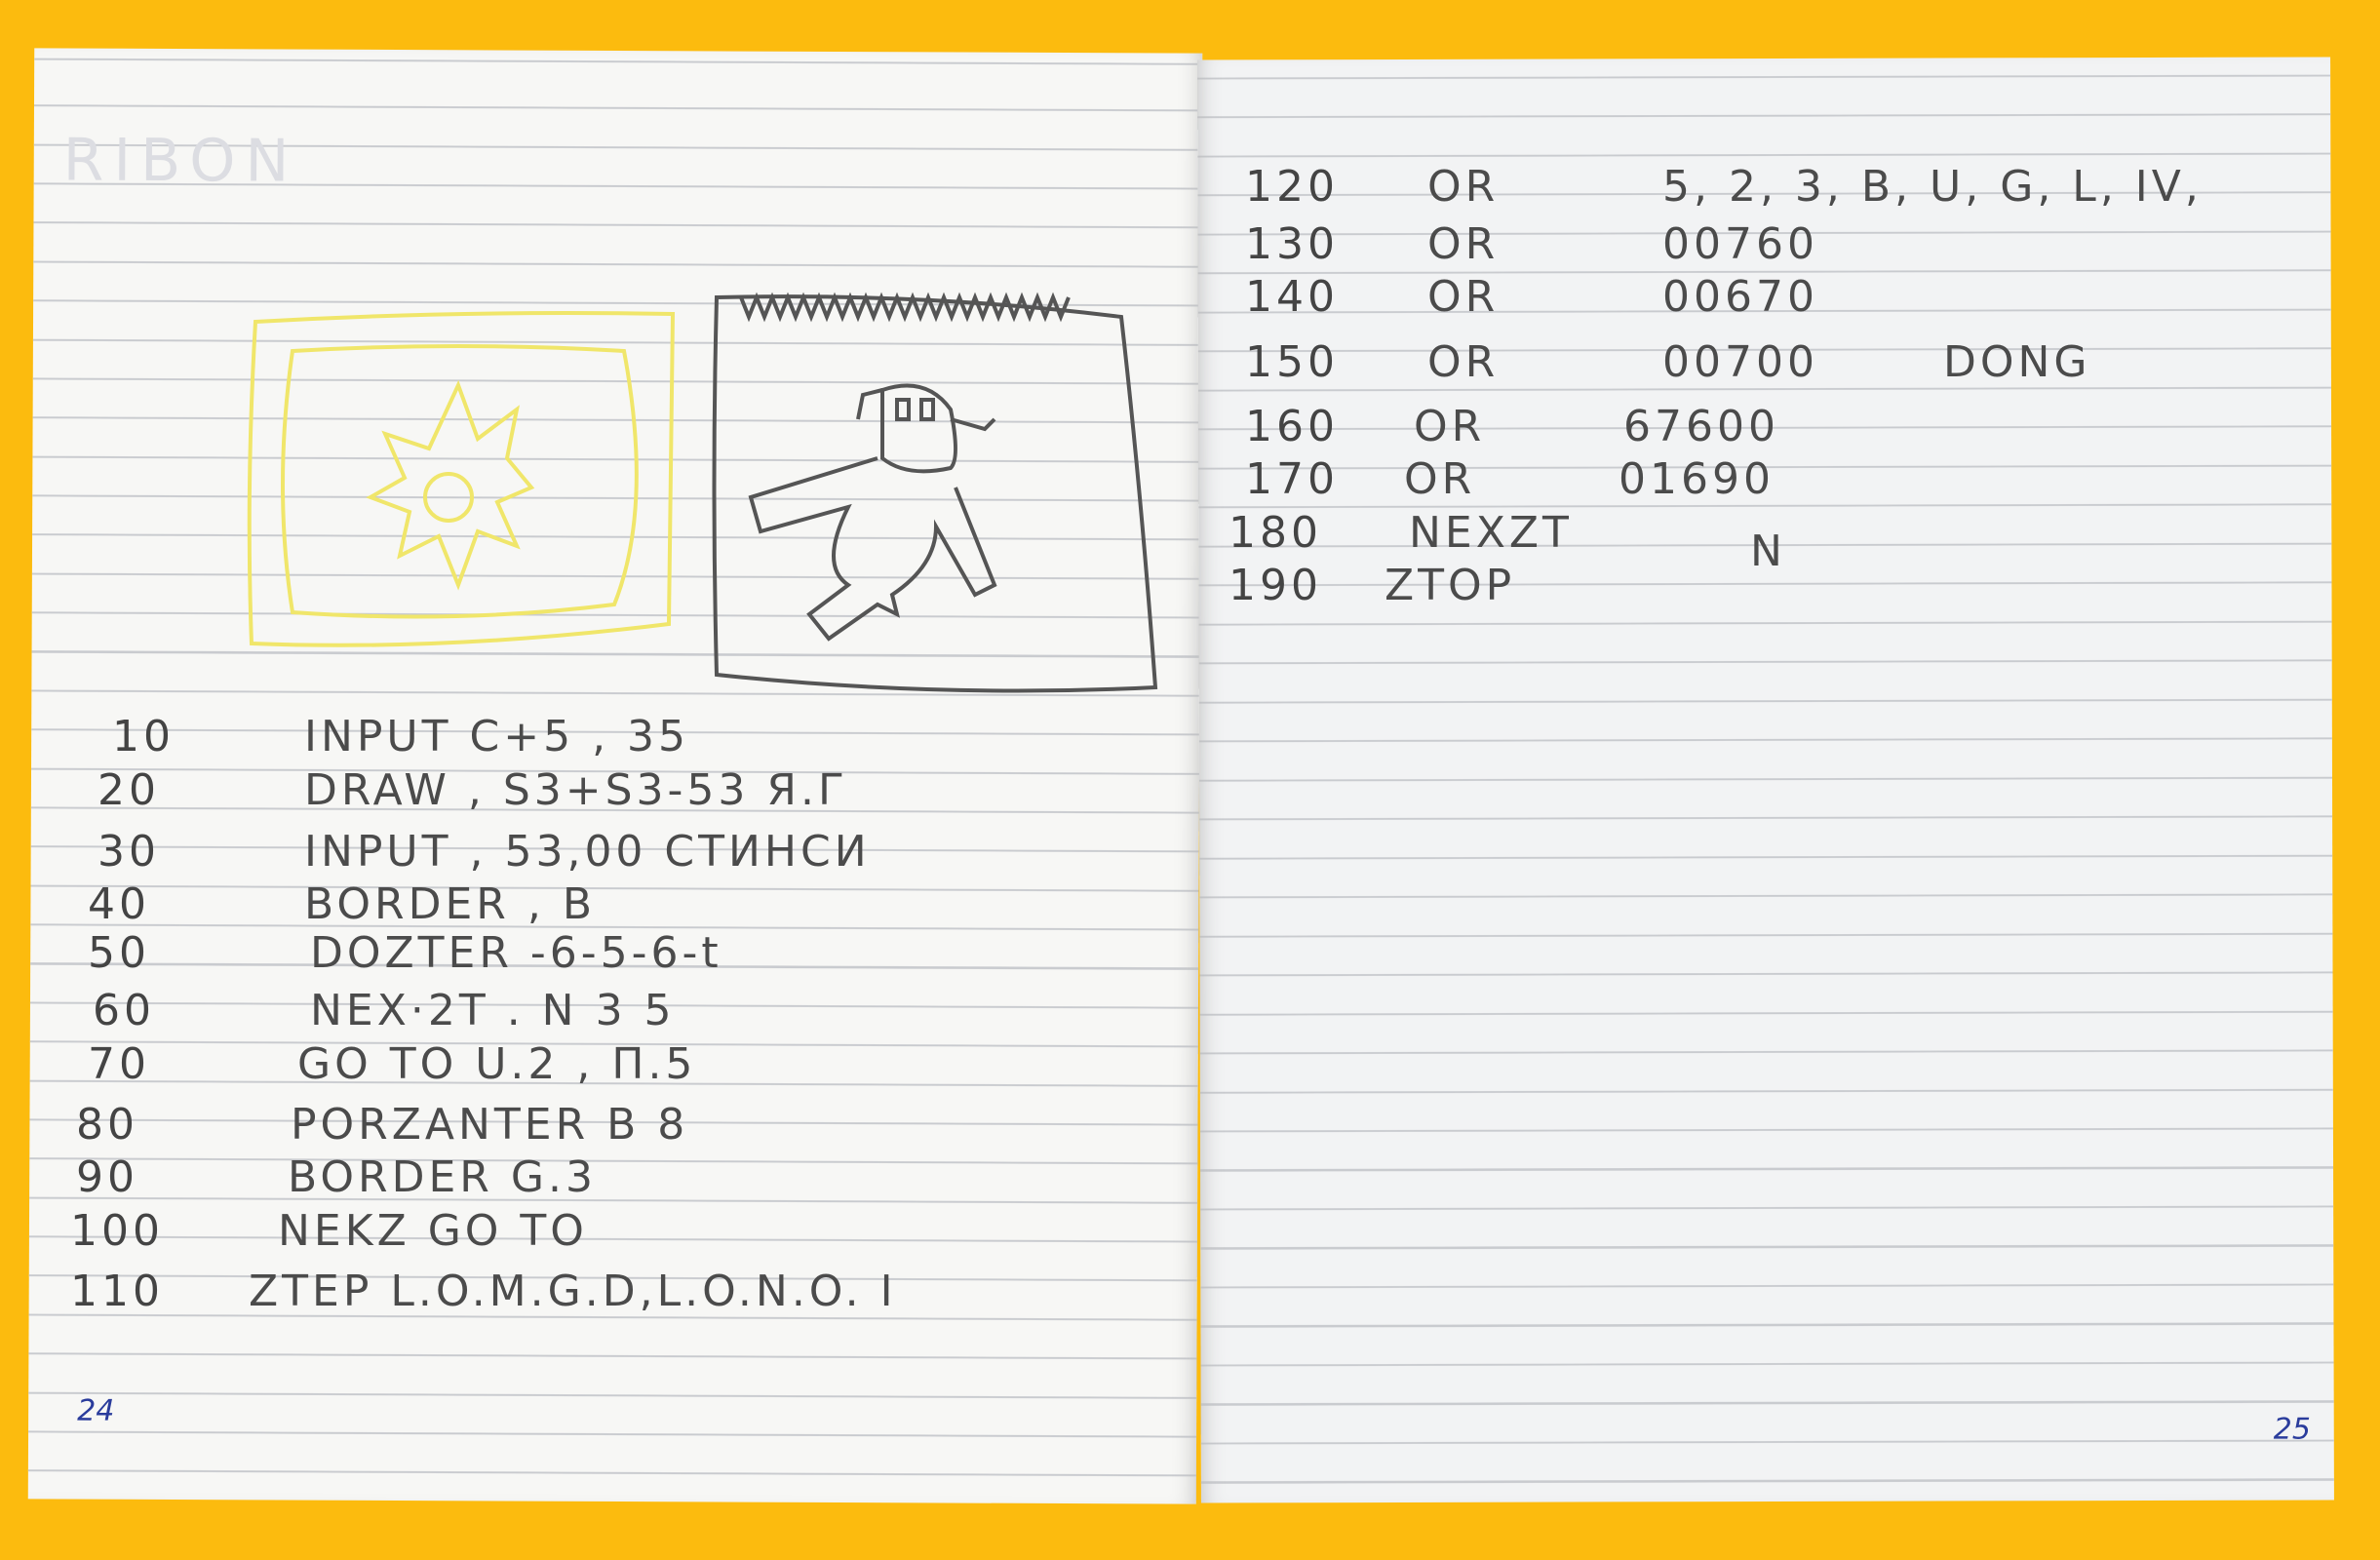 This screenshot has width=2380, height=1560. What do you see at coordinates (461, 479) in the screenshot?
I see `yellow-explosion-sketch` at bounding box center [461, 479].